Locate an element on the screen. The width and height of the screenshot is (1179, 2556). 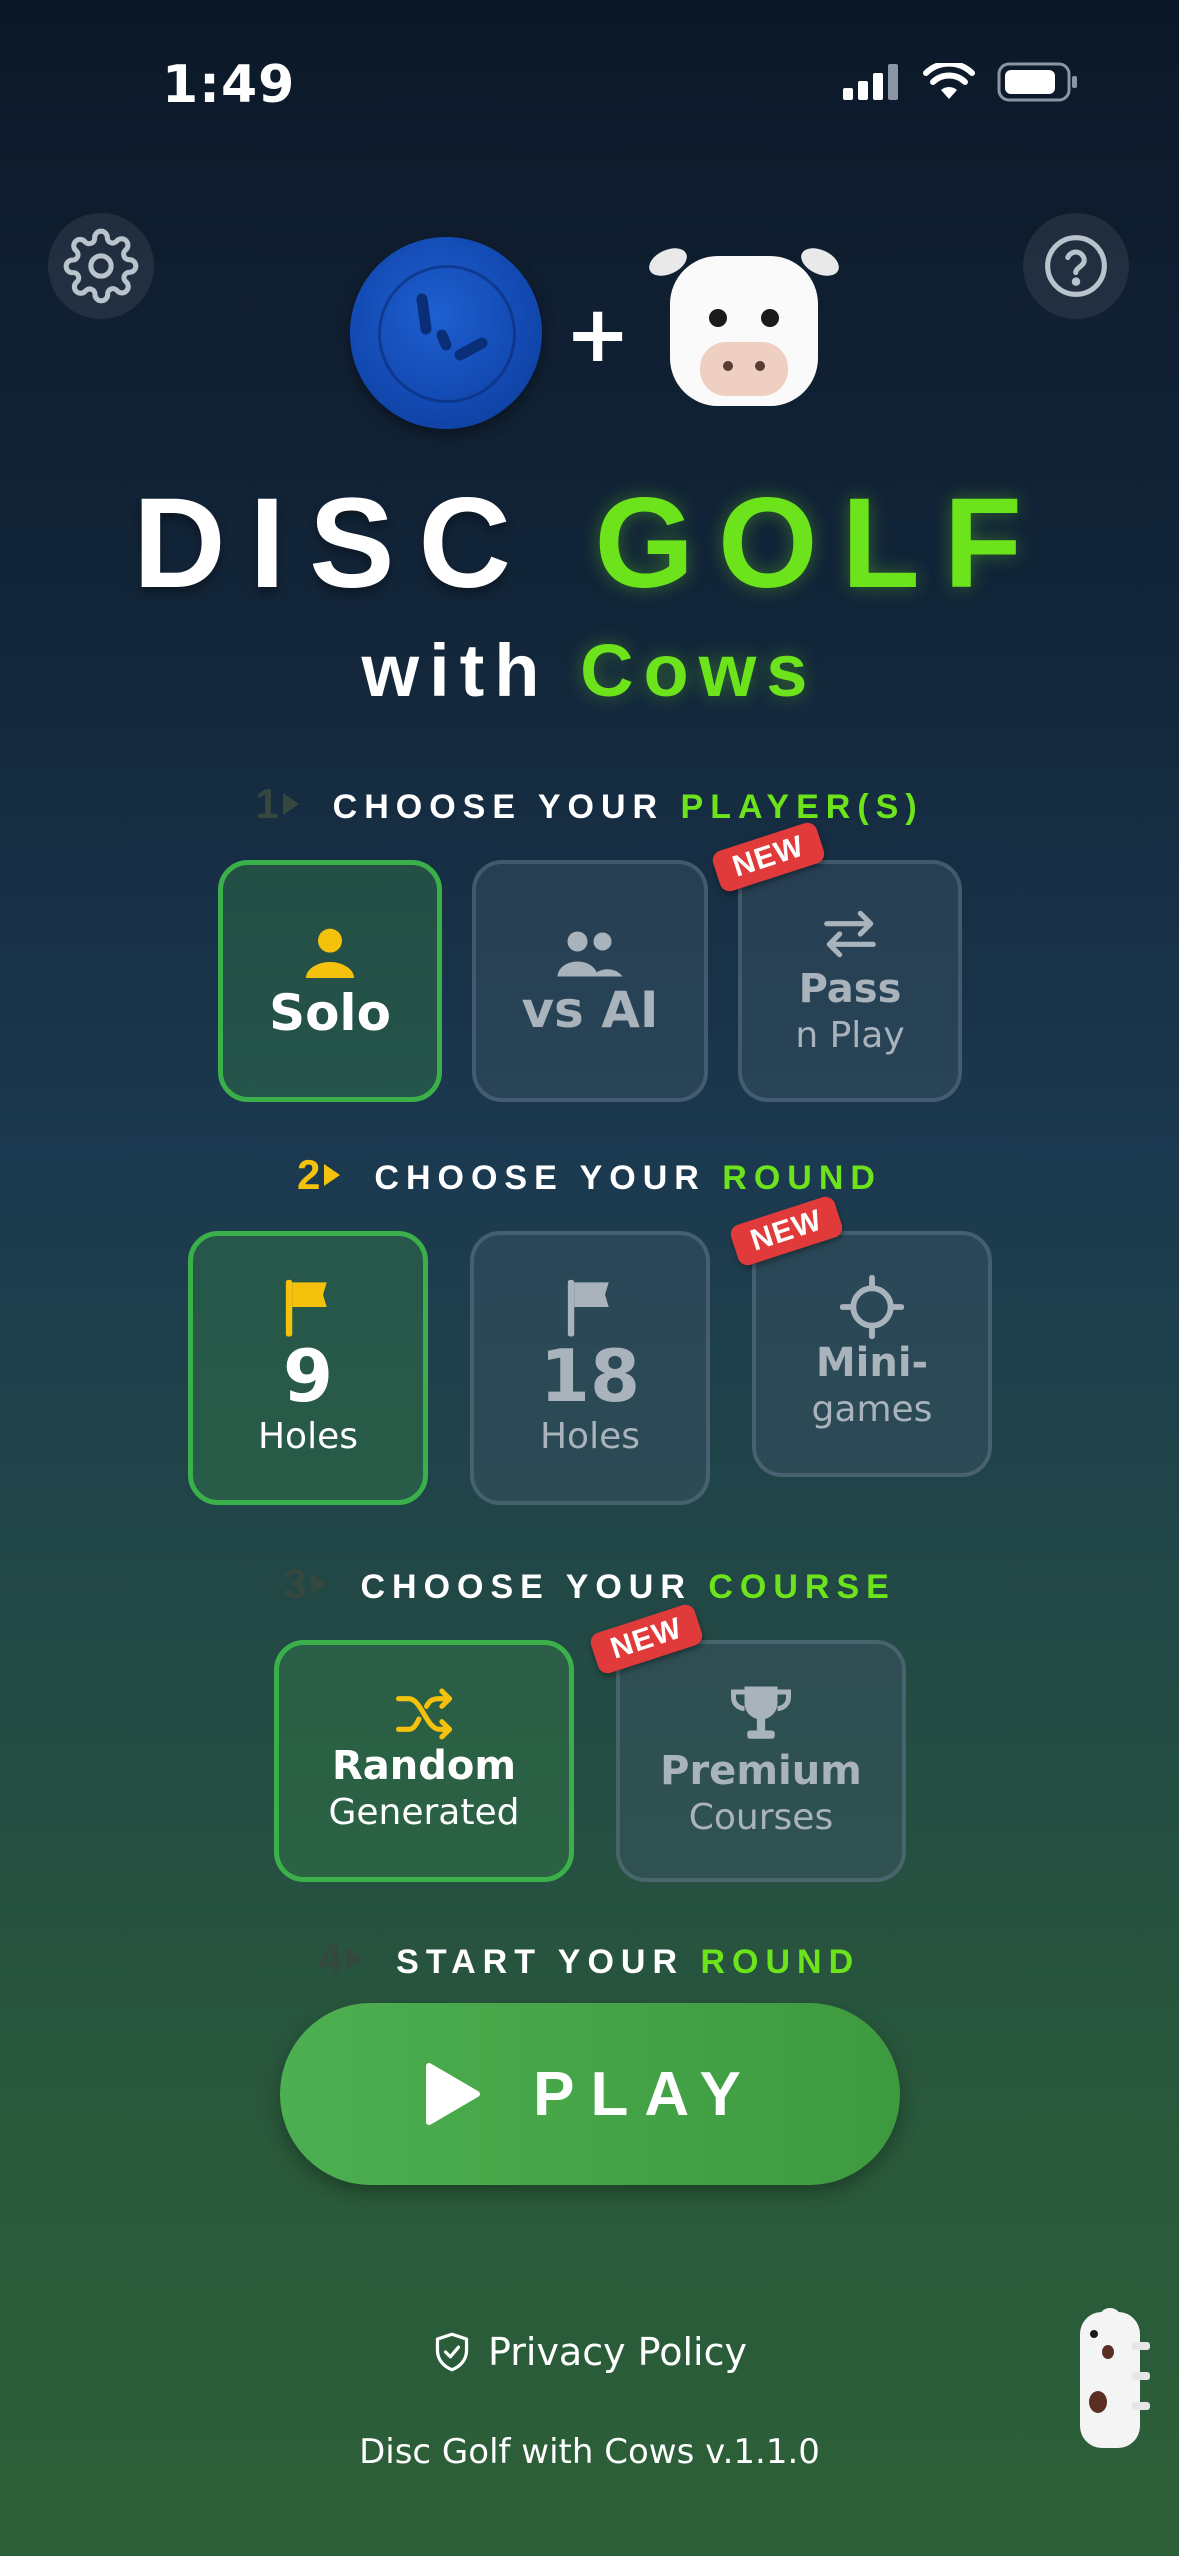
privacy-policy-label: Privacy Policy is located at coordinates (617, 2352).